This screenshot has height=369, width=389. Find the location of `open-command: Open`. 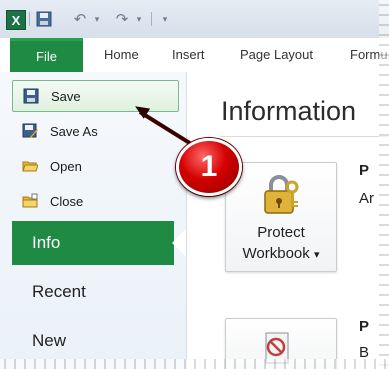

open-command: Open is located at coordinates (94, 166).